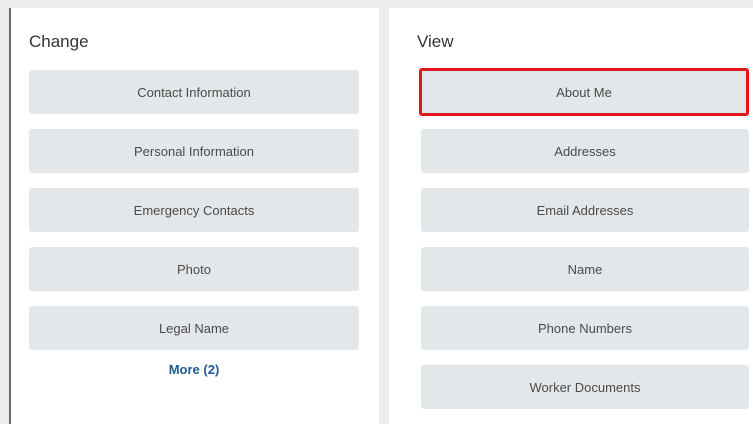  I want to click on personal-information-button: Personal Information, so click(194, 151).